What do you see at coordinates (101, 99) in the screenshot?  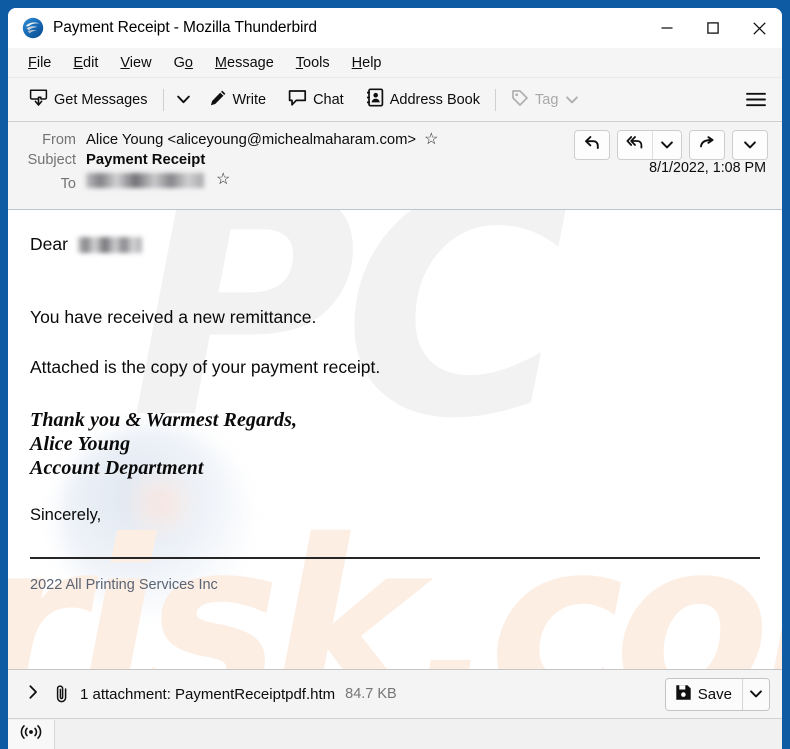 I see `get-messages-label: Get Messages` at bounding box center [101, 99].